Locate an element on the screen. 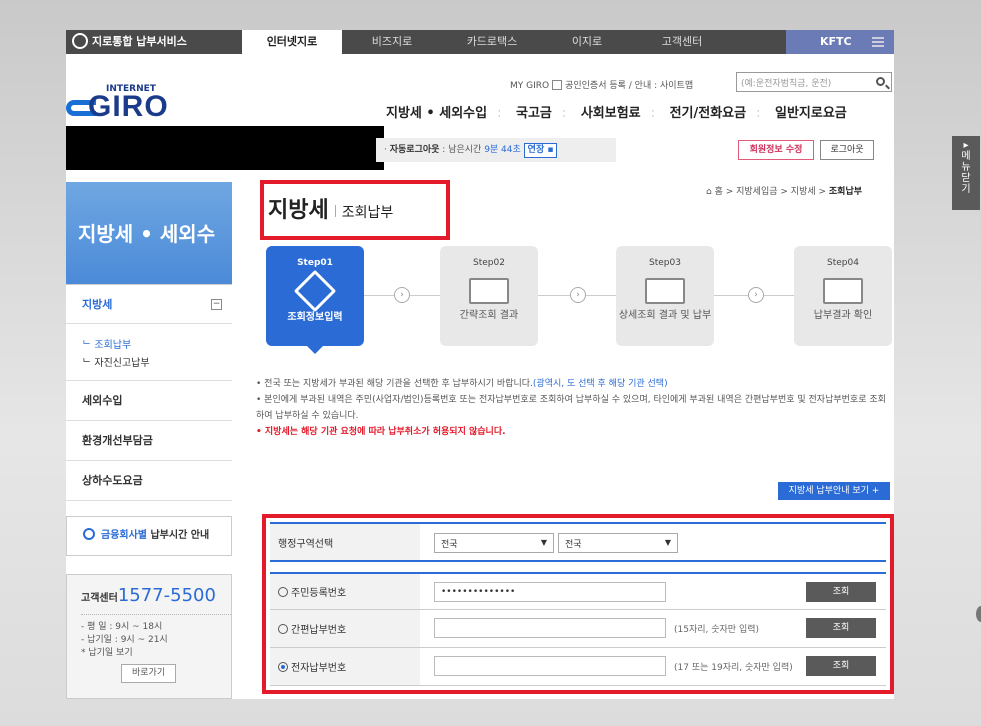 This screenshot has height=726, width=981. auto-logout-label: 자동로그아웃 is located at coordinates (414, 150).